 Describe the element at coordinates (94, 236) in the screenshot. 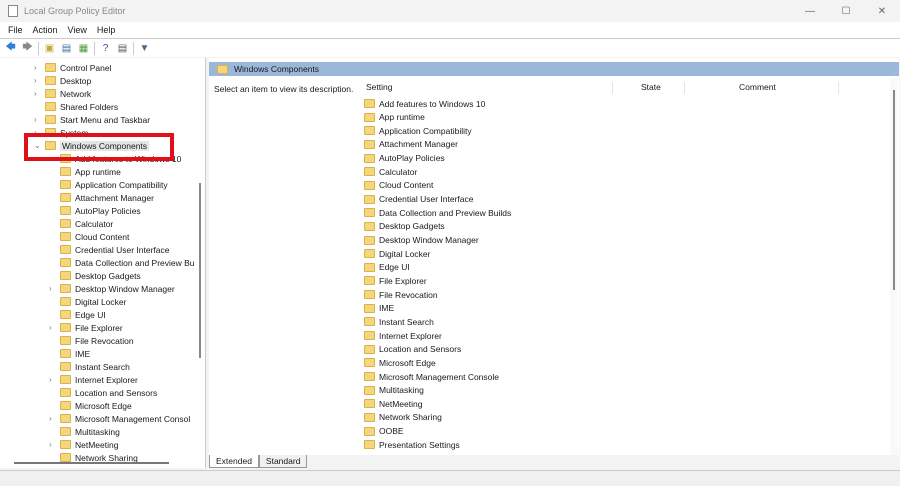

I see `tree-item: Cloud Content` at that location.